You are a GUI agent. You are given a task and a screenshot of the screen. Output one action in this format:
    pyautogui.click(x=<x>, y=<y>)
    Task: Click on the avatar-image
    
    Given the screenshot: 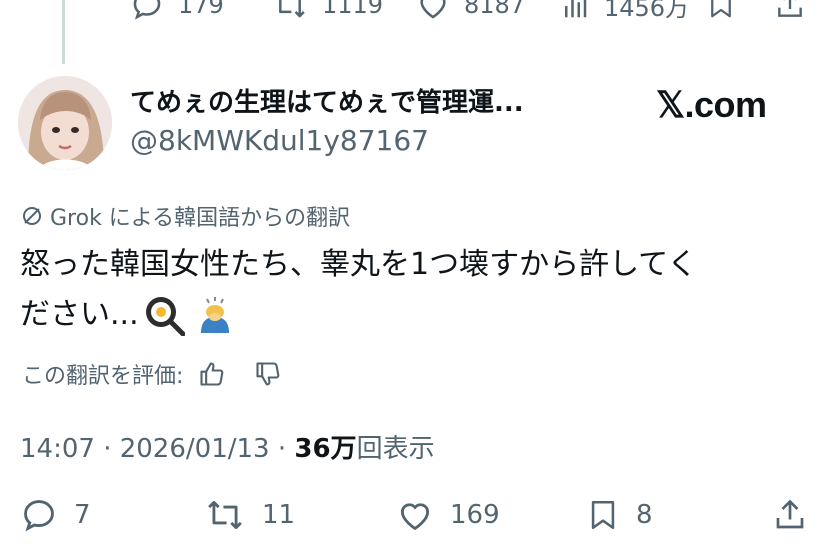 What is the action you would take?
    pyautogui.click(x=65, y=123)
    